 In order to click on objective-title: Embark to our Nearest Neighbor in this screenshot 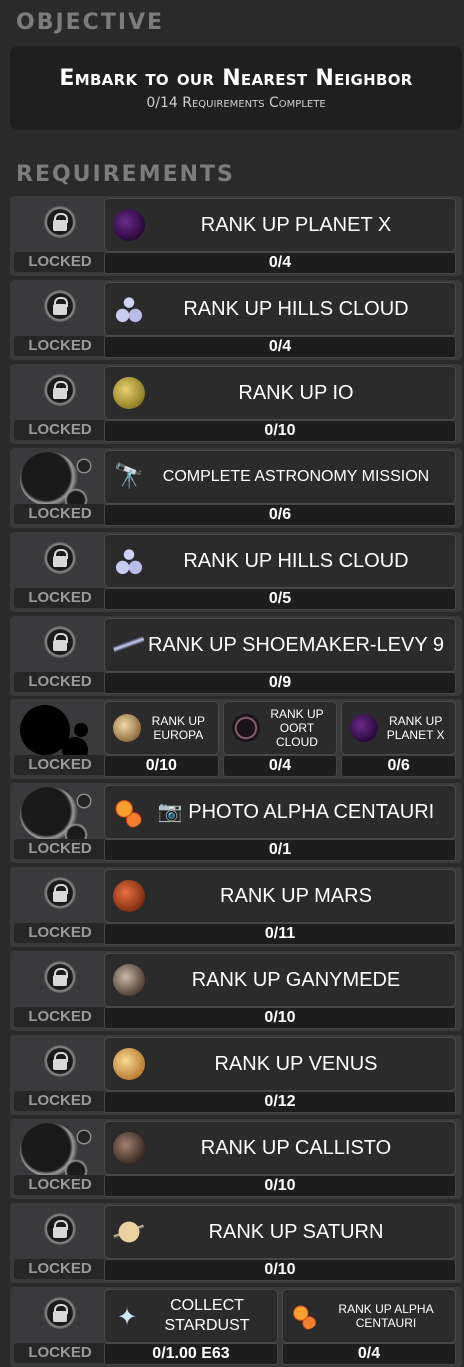, I will do `click(236, 78)`.